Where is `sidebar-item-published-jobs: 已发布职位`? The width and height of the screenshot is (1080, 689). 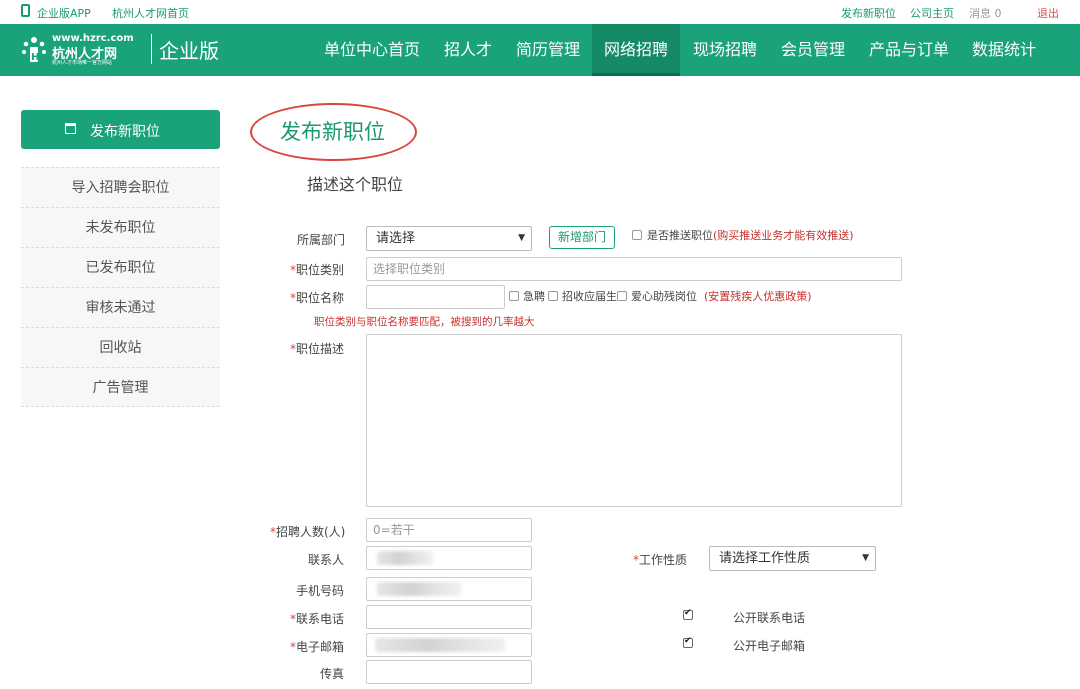 sidebar-item-published-jobs: 已发布职位 is located at coordinates (120, 267).